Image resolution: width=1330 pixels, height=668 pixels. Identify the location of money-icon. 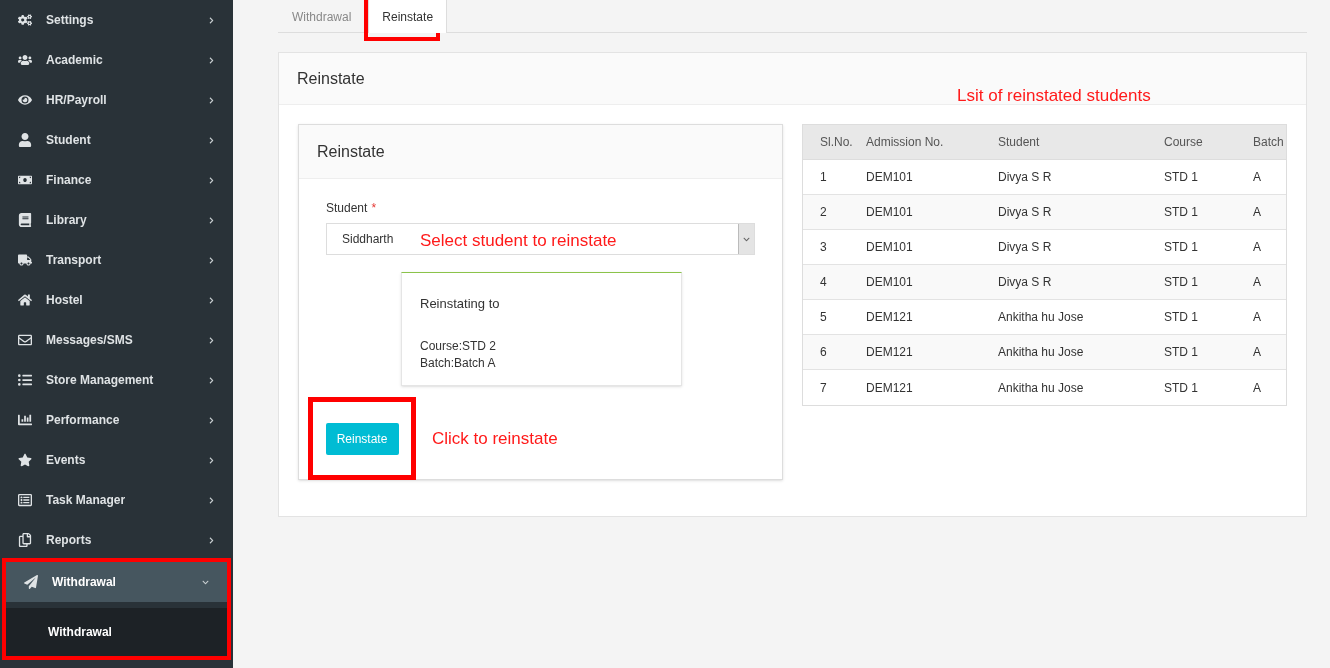
(25, 180).